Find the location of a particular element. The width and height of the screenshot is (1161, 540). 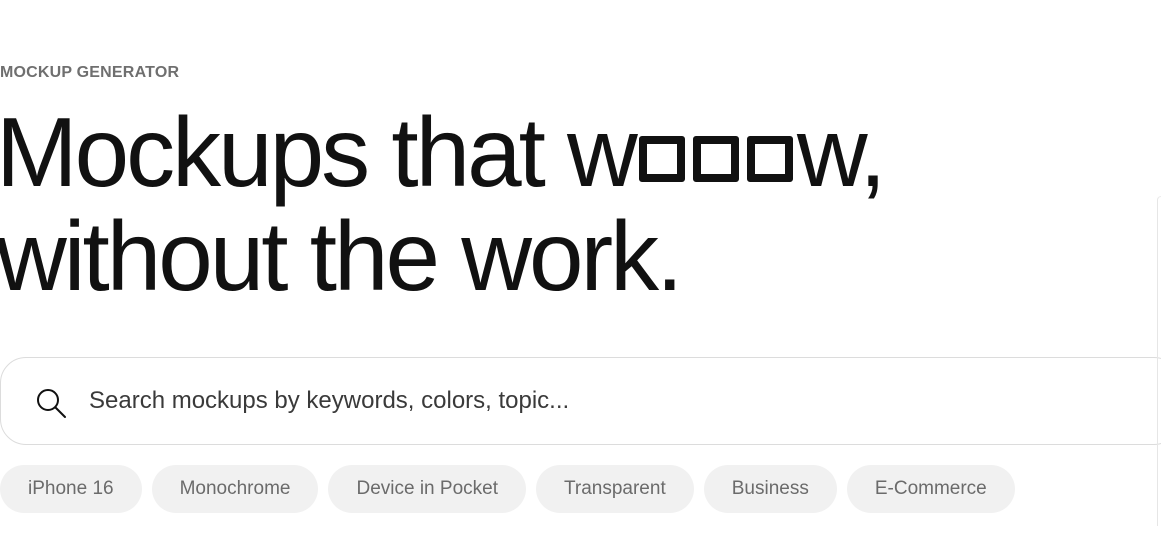

chip-transparent: Transparent is located at coordinates (614, 489).